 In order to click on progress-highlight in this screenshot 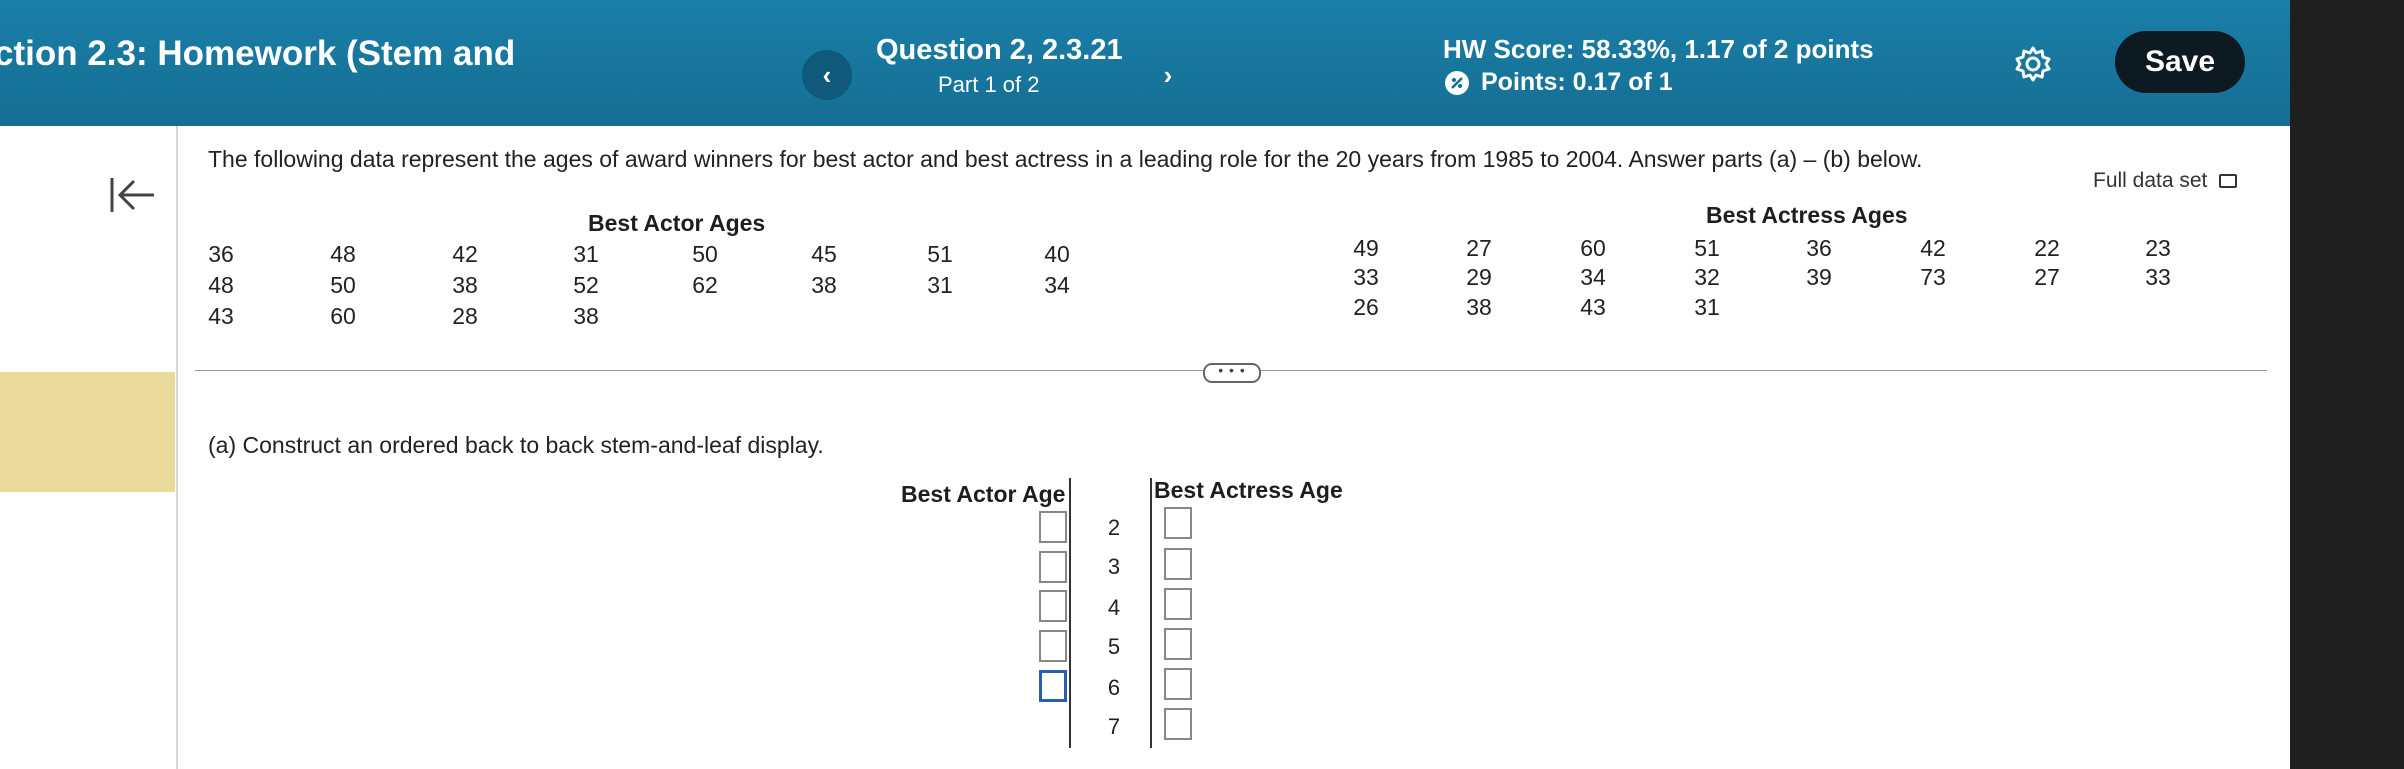, I will do `click(87, 432)`.